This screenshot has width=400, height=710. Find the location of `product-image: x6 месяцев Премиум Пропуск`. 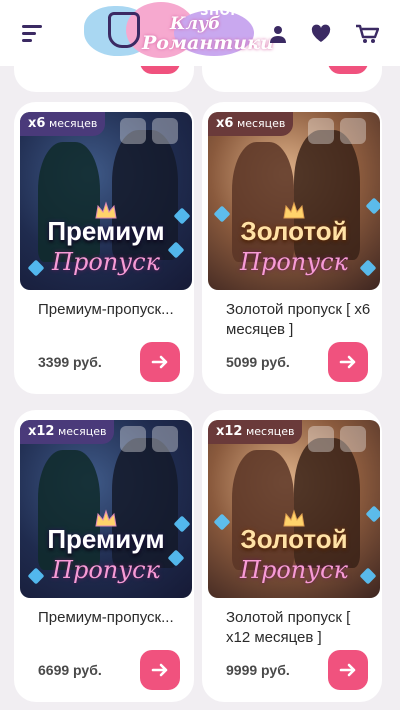

product-image: x6 месяцев Премиум Пропуск is located at coordinates (106, 201).